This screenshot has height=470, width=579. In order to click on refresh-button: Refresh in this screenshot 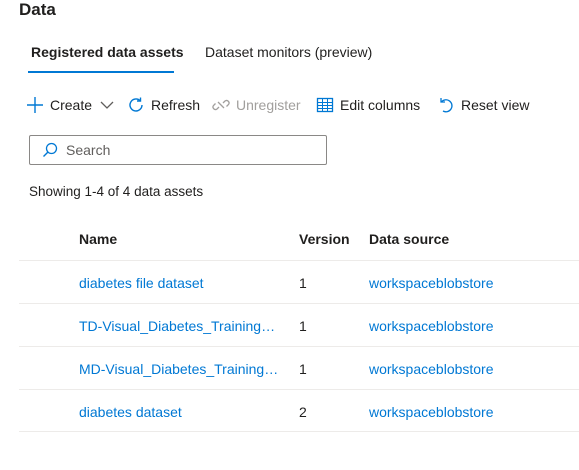, I will do `click(163, 105)`.